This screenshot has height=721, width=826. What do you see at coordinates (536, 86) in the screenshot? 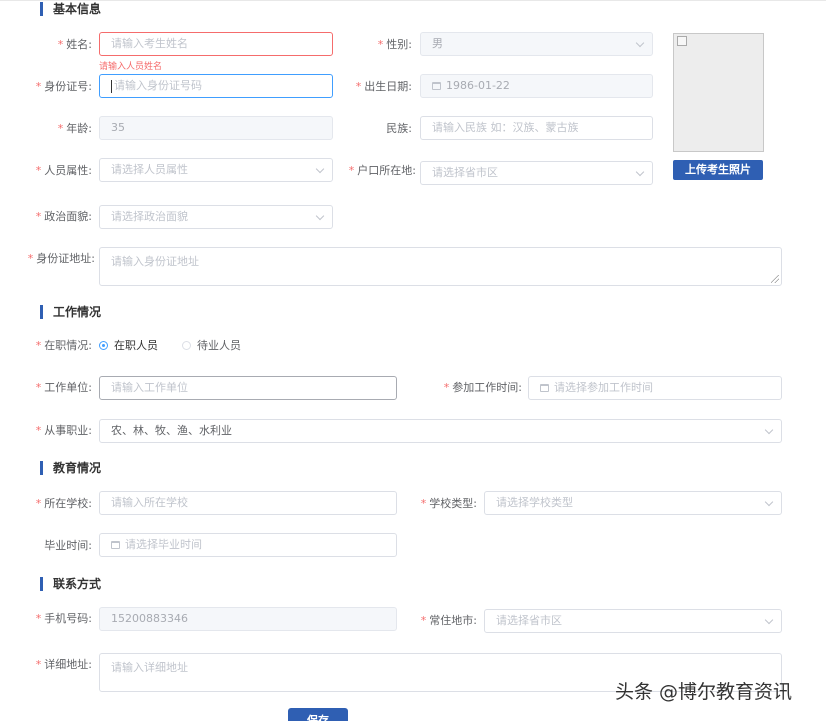
I see `birth-date-picker: 1986-01-22` at bounding box center [536, 86].